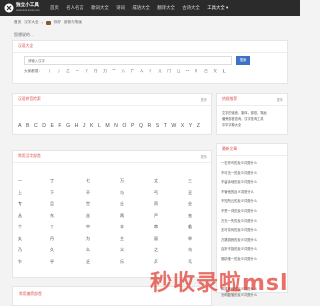 This screenshot has width=320, height=306. I want to click on search-button: 搜索, so click(243, 60).